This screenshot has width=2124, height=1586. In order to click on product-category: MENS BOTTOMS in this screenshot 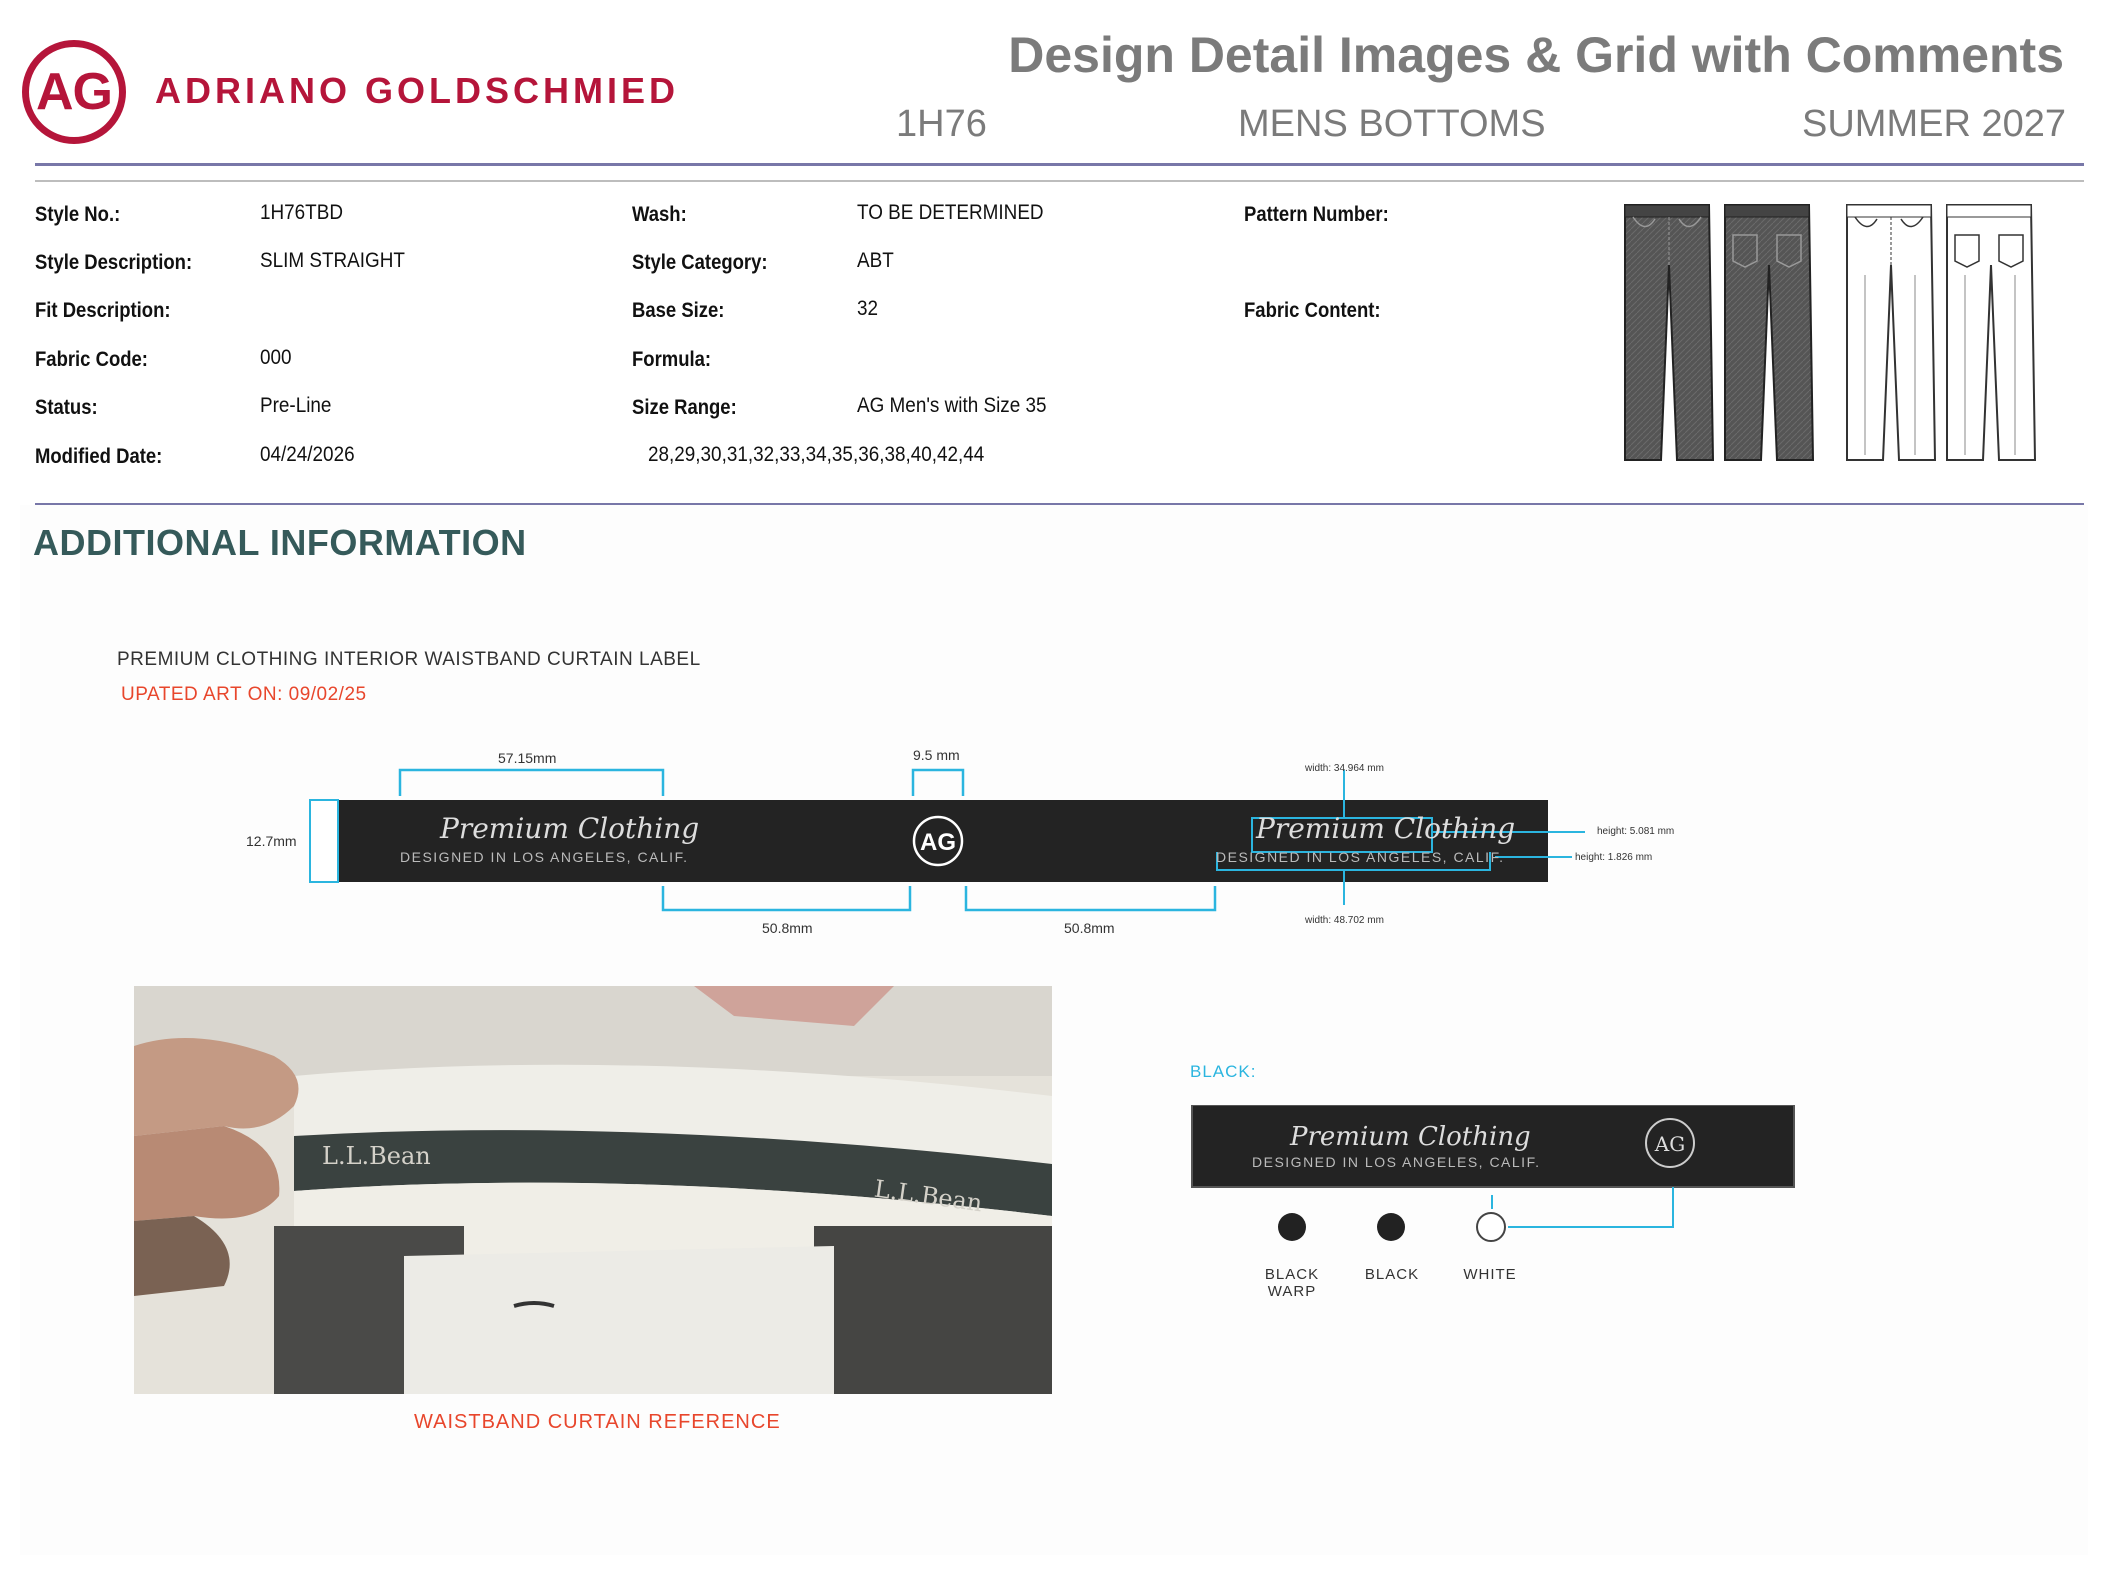, I will do `click(1392, 124)`.